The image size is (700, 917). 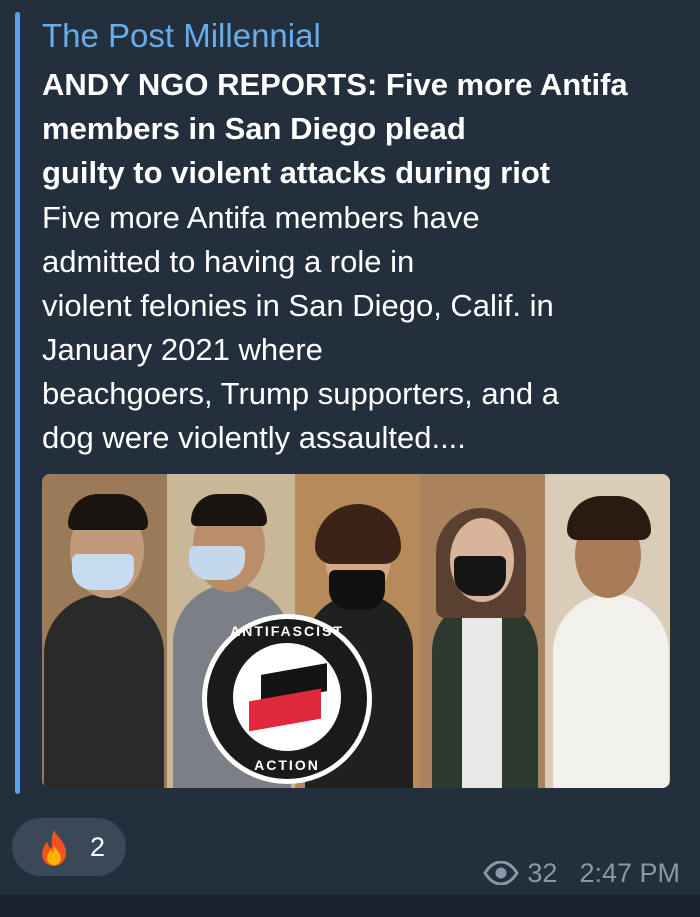 What do you see at coordinates (287, 631) in the screenshot?
I see `logo-text-top: ANTIFASCIST` at bounding box center [287, 631].